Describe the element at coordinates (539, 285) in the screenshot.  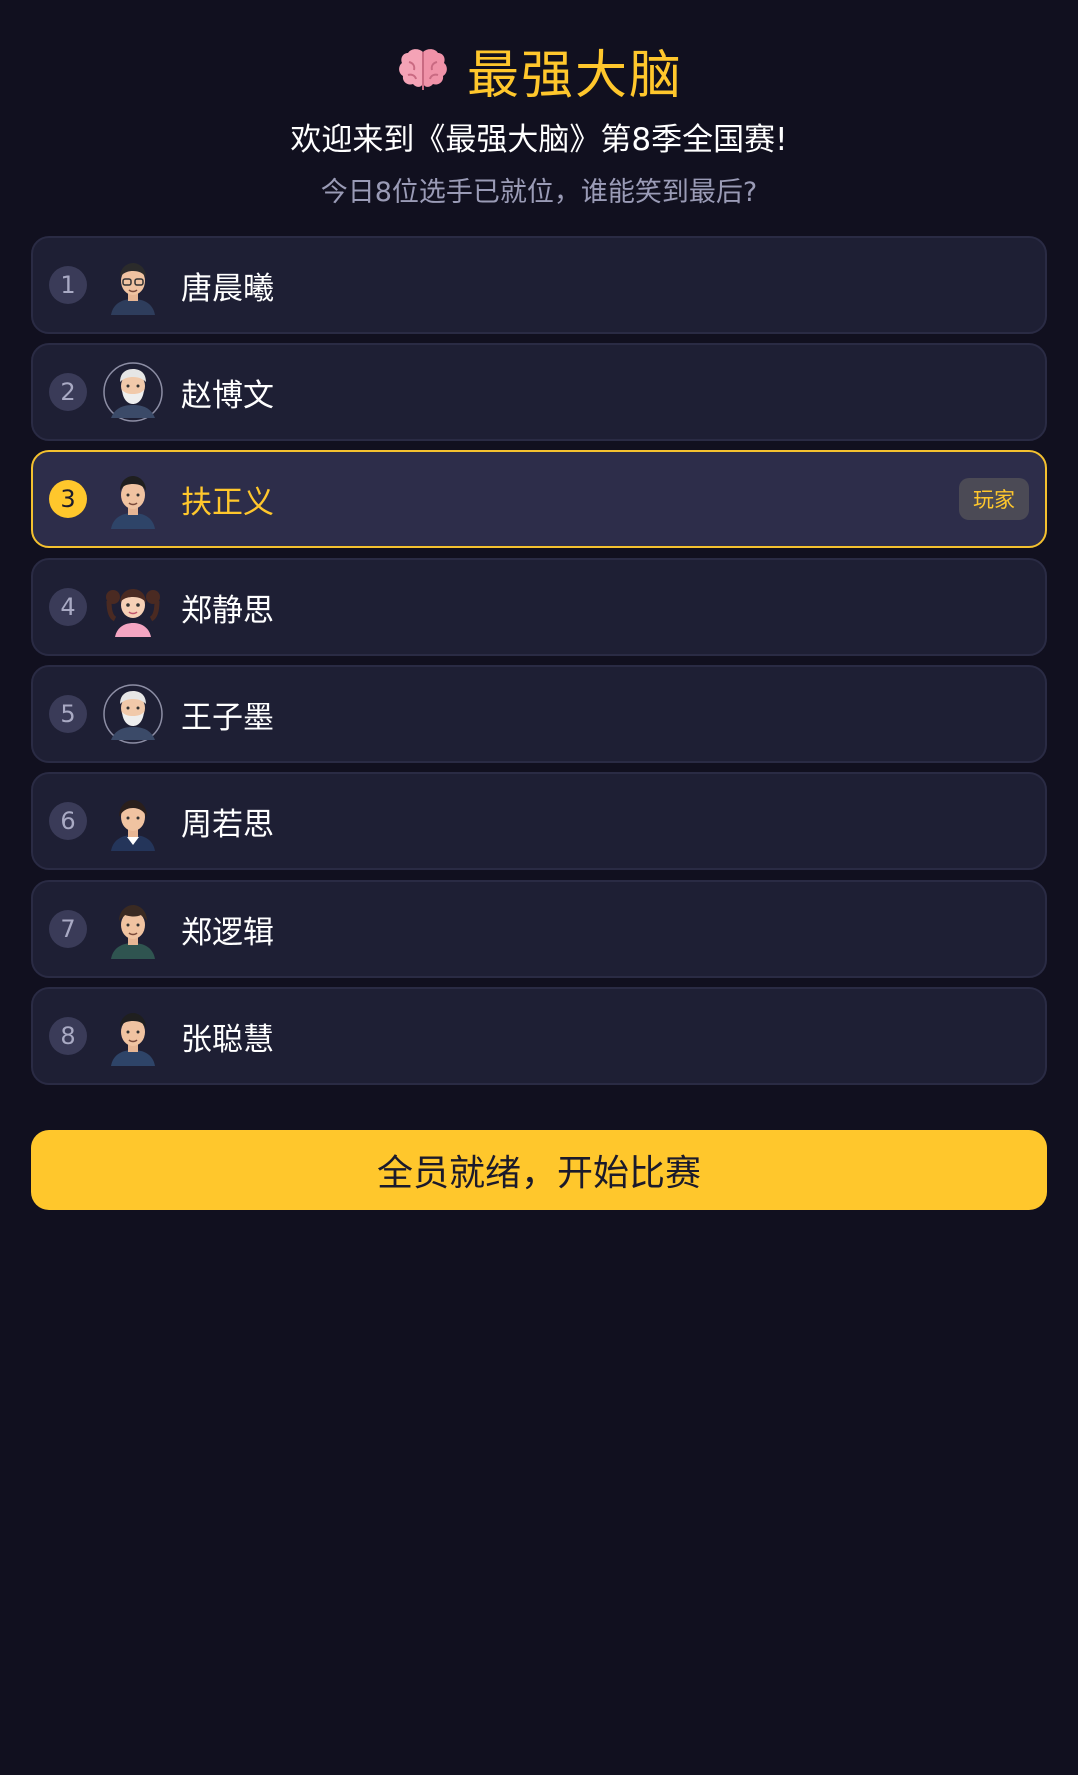
I see `player-row: 1 唐晨曦` at that location.